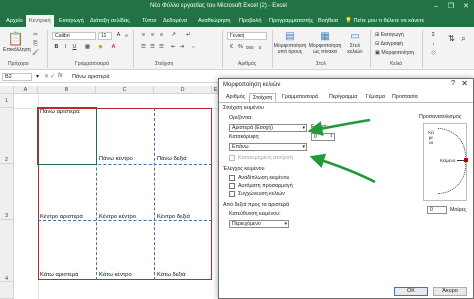  Describe the element at coordinates (342, 168) in the screenshot. I see `arrow-to-vertical` at that location.